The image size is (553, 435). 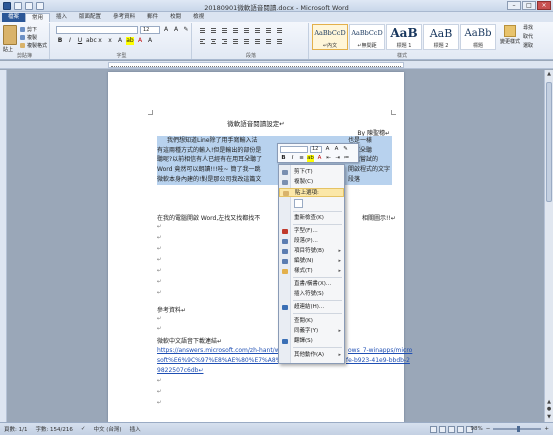 What do you see at coordinates (514, 5) in the screenshot?
I see `minimize-button: –` at bounding box center [514, 5].